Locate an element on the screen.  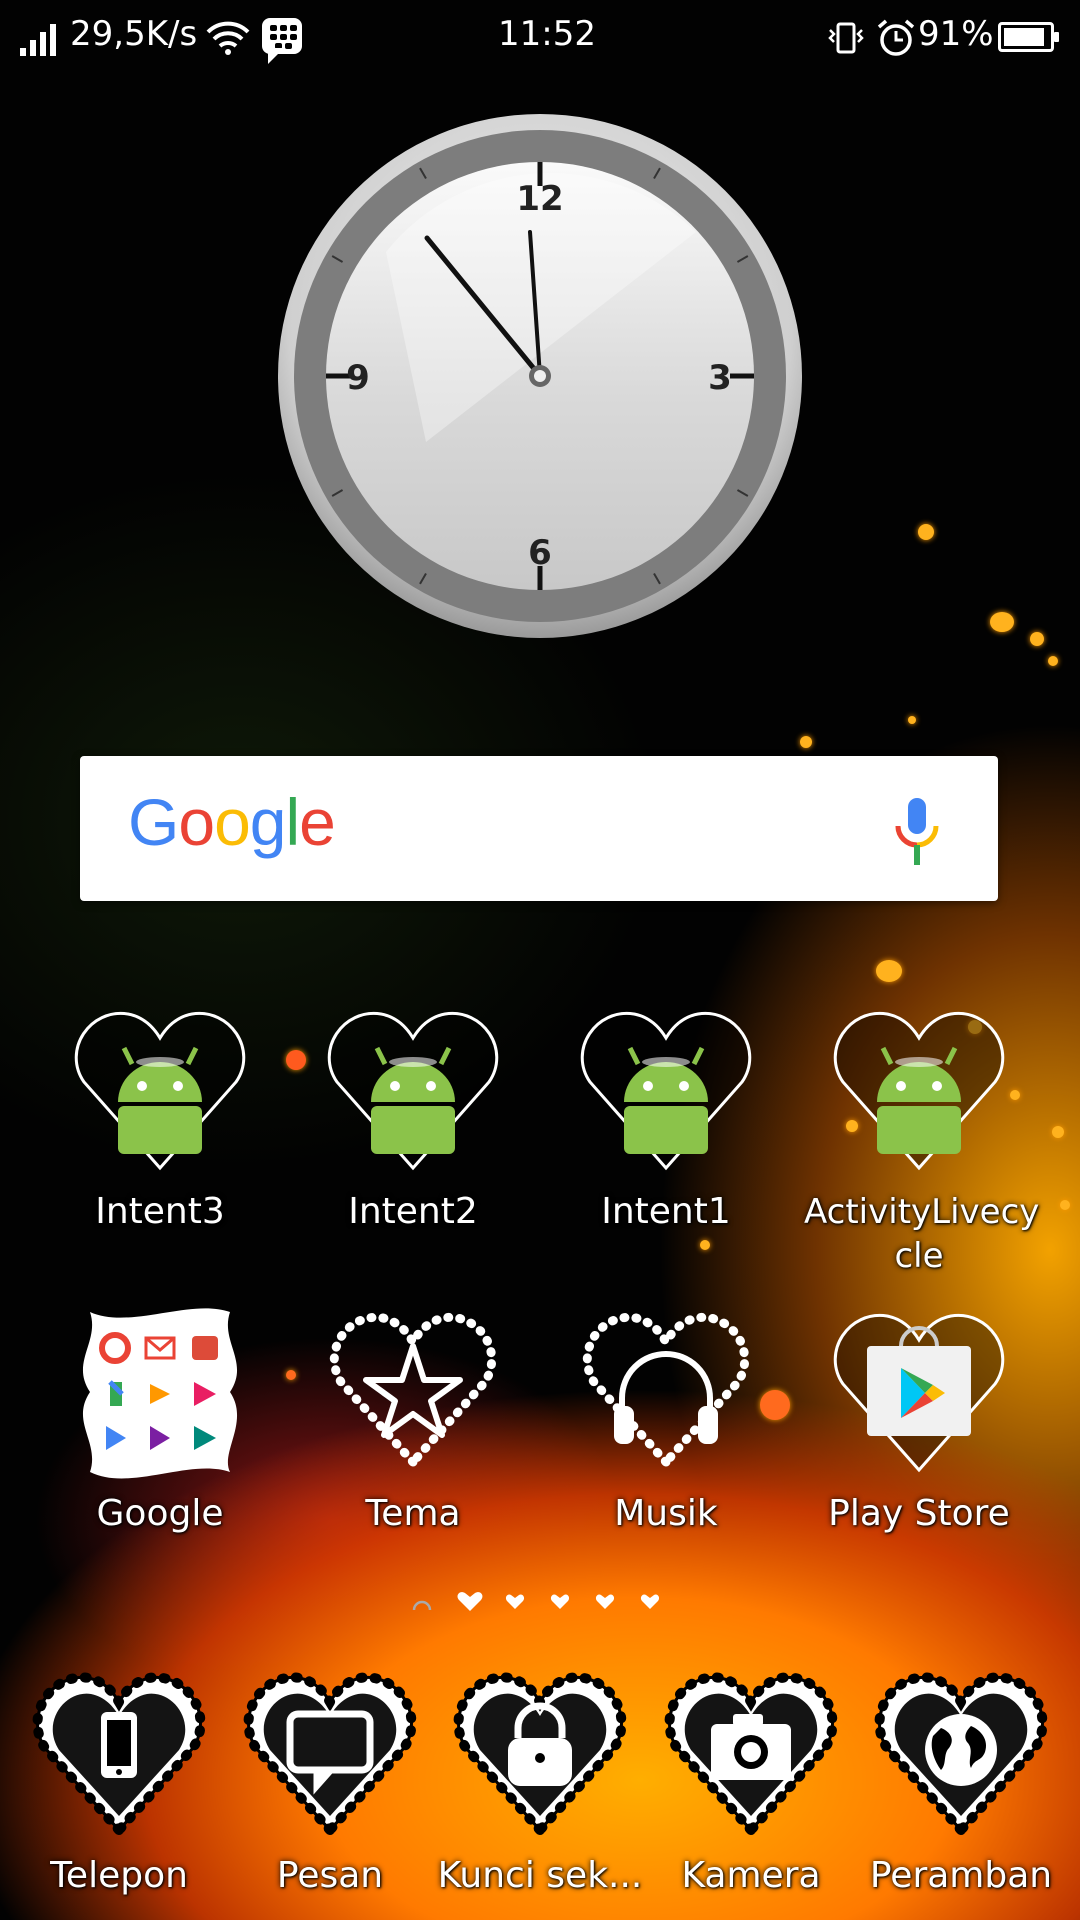
app-musik: Musik is located at coordinates (666, 1419).